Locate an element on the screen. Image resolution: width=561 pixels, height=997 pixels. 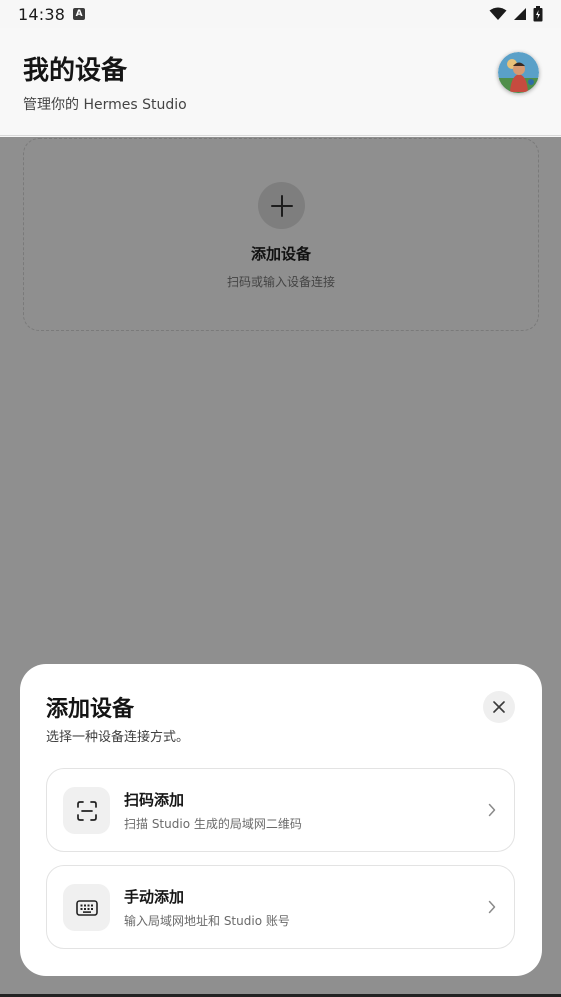
wifi-icon is located at coordinates (498, 13).